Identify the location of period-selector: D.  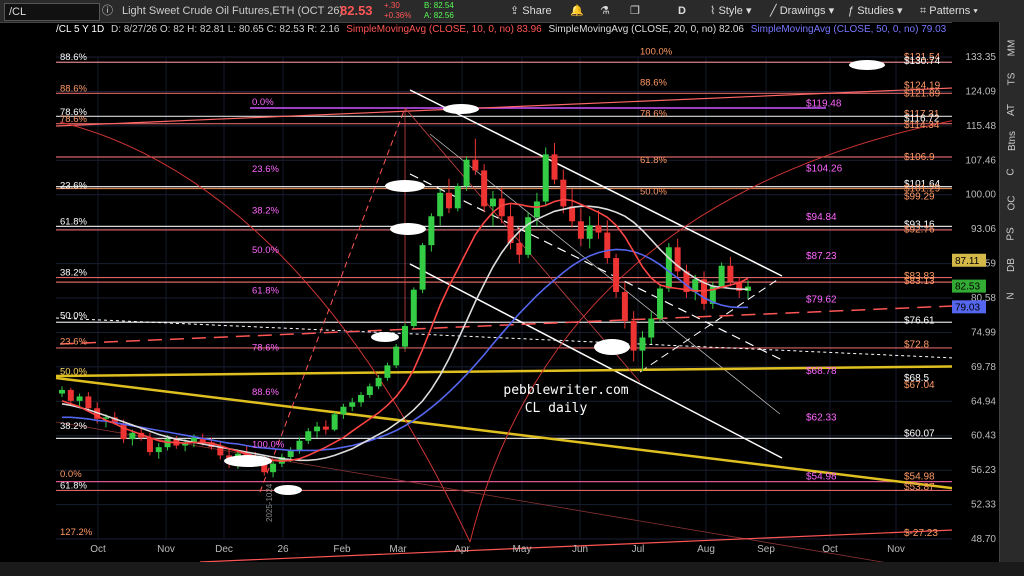
(682, 11).